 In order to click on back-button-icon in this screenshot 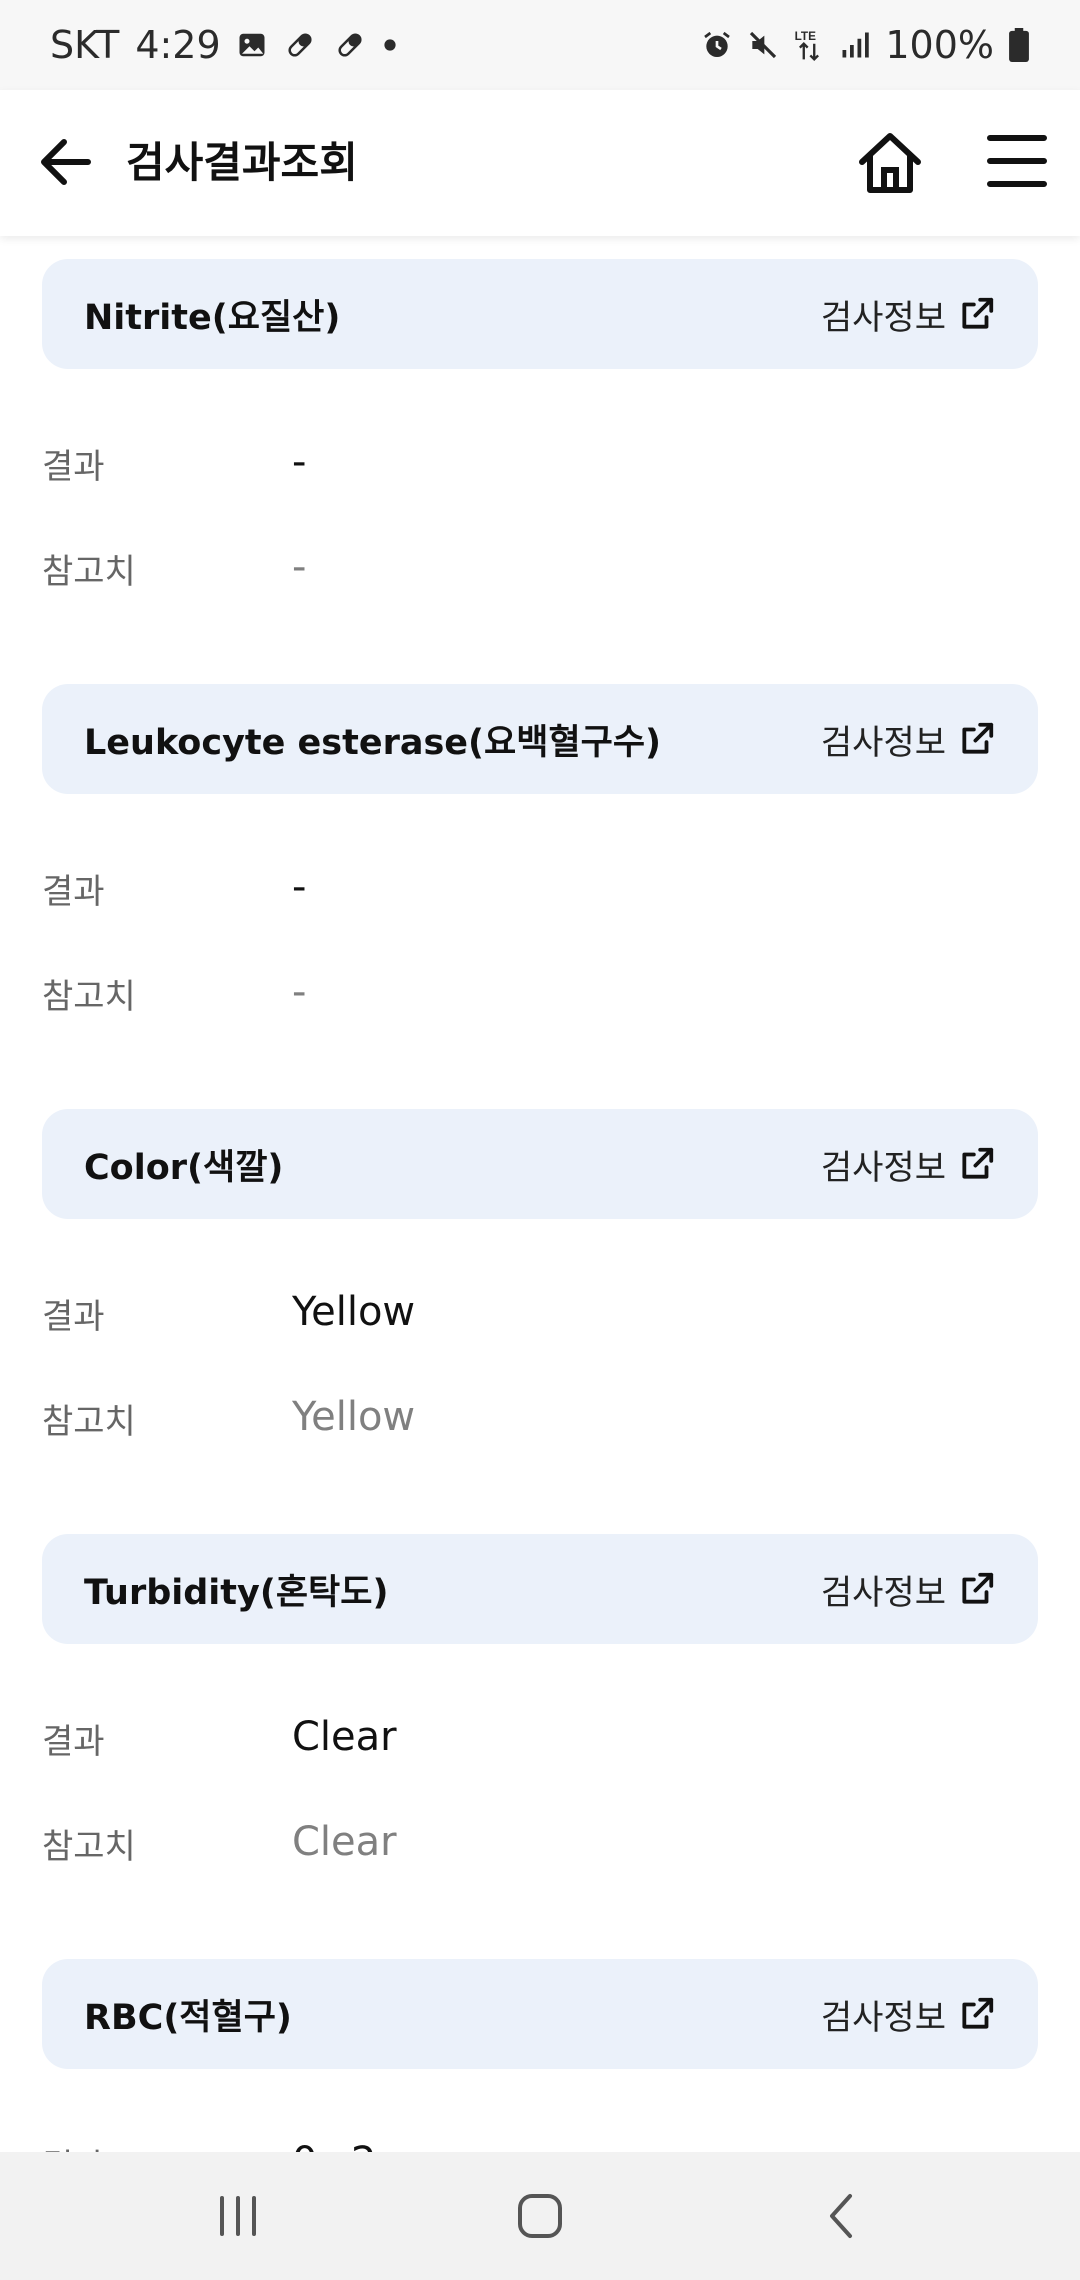, I will do `click(841, 2216)`.